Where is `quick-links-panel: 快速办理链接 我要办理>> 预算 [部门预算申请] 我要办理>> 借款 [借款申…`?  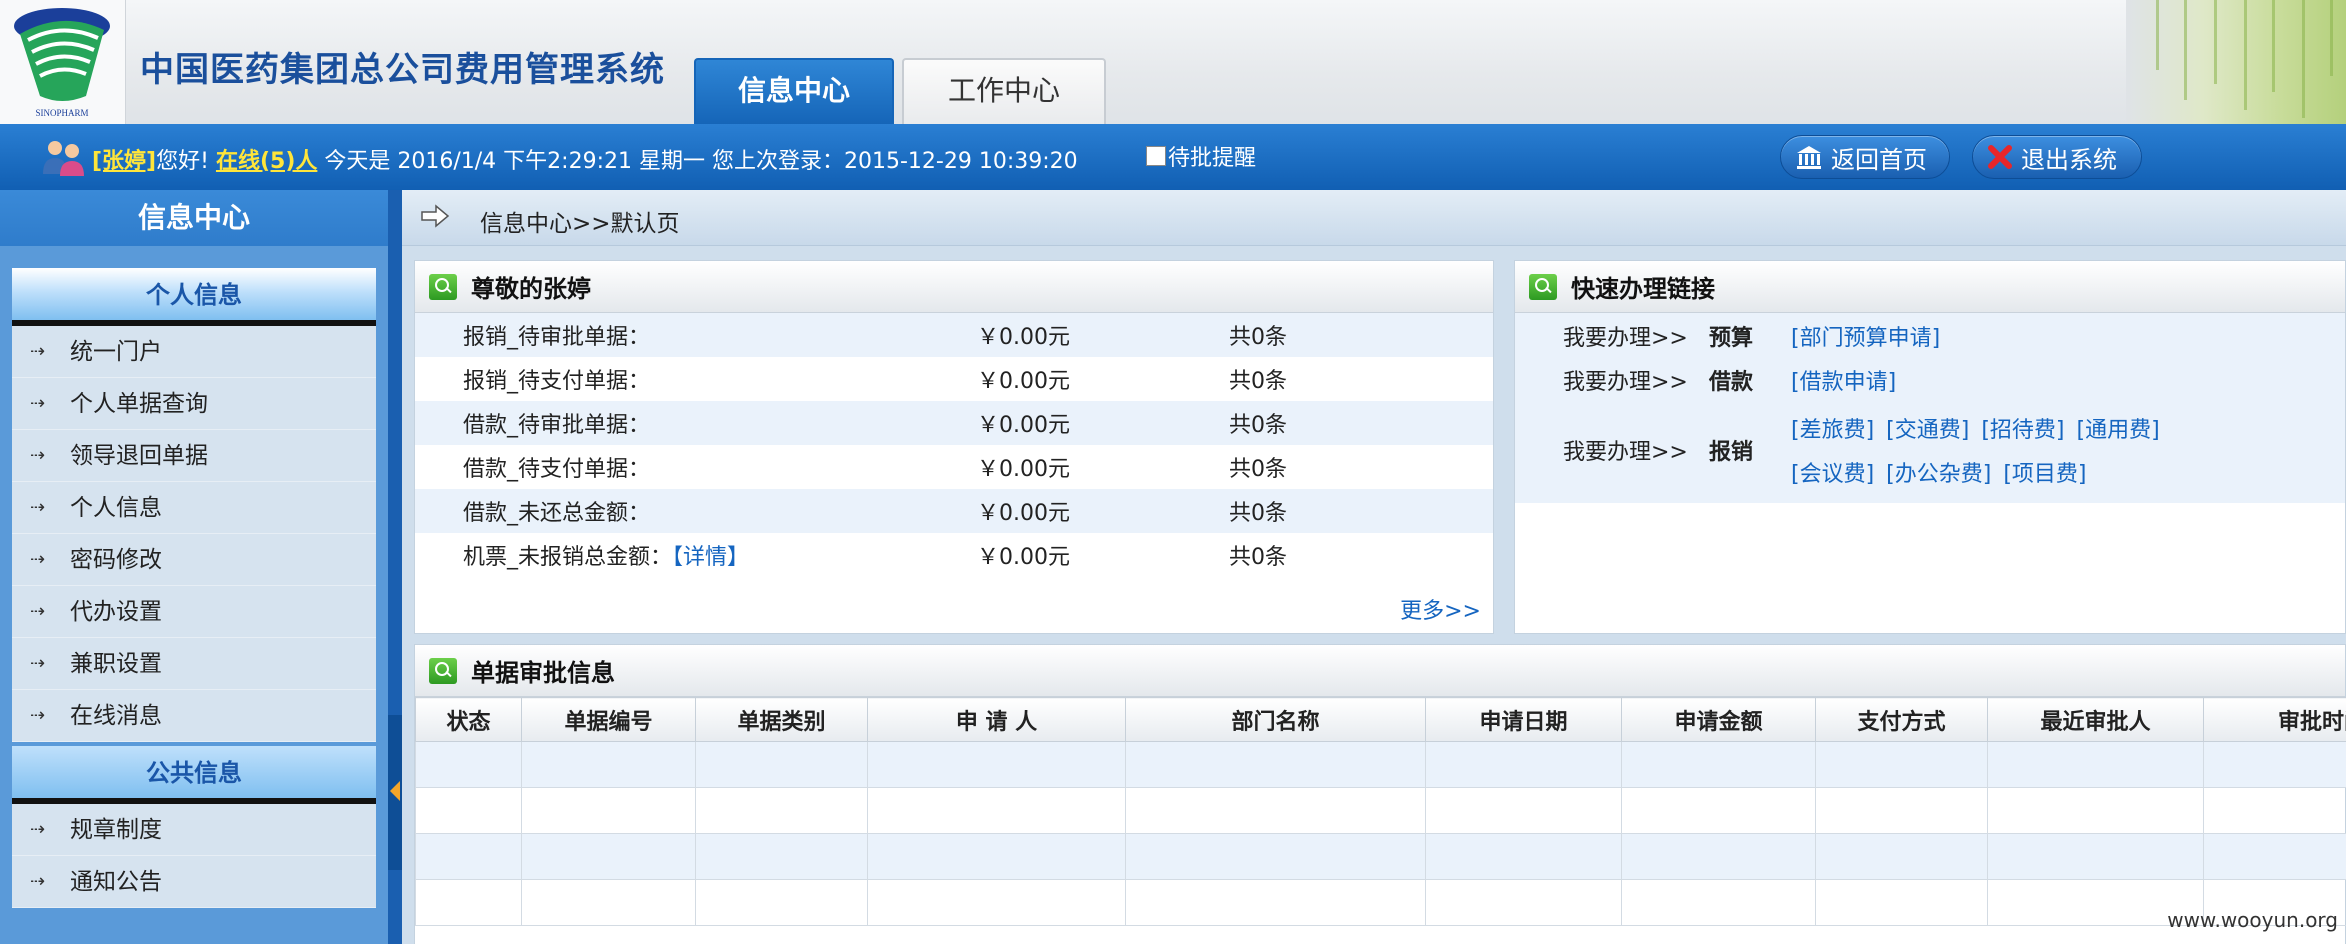 quick-links-panel: 快速办理链接 我要办理>> 预算 [部门预算申请] 我要办理>> 借款 [借款申… is located at coordinates (1930, 447).